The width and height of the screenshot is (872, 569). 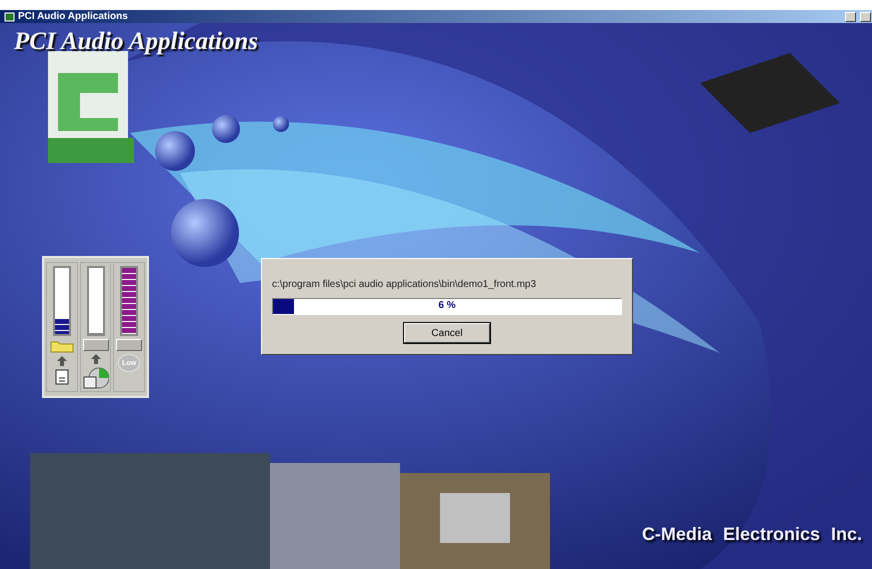 What do you see at coordinates (95, 378) in the screenshot?
I see `cd-drive-icon` at bounding box center [95, 378].